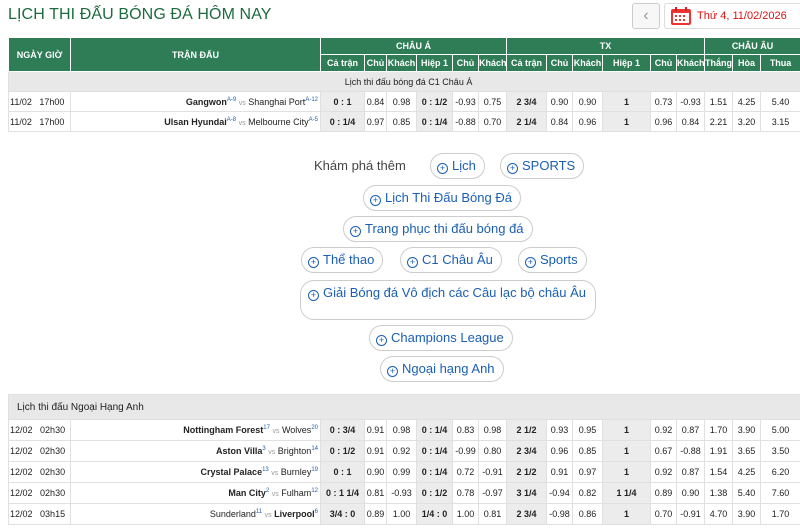 The height and width of the screenshot is (529, 800). What do you see at coordinates (587, 514) in the screenshot?
I see `under: 0.86` at bounding box center [587, 514].